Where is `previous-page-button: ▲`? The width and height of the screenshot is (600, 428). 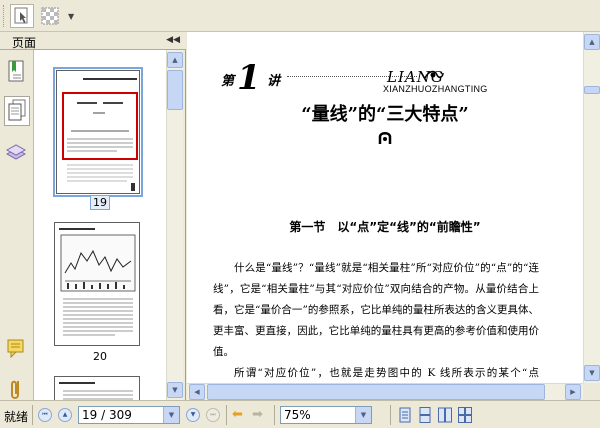 previous-page-button: ▲ is located at coordinates (65, 415).